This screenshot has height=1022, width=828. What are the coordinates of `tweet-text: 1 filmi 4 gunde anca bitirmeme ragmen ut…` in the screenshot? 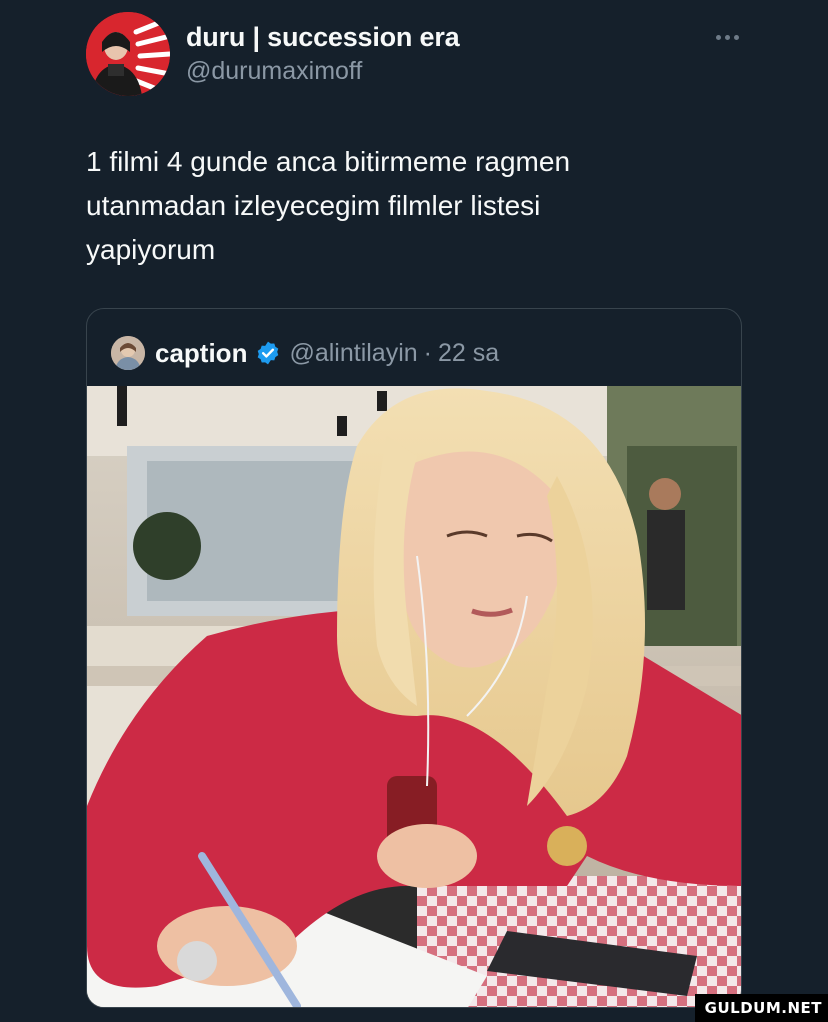 It's located at (406, 206).